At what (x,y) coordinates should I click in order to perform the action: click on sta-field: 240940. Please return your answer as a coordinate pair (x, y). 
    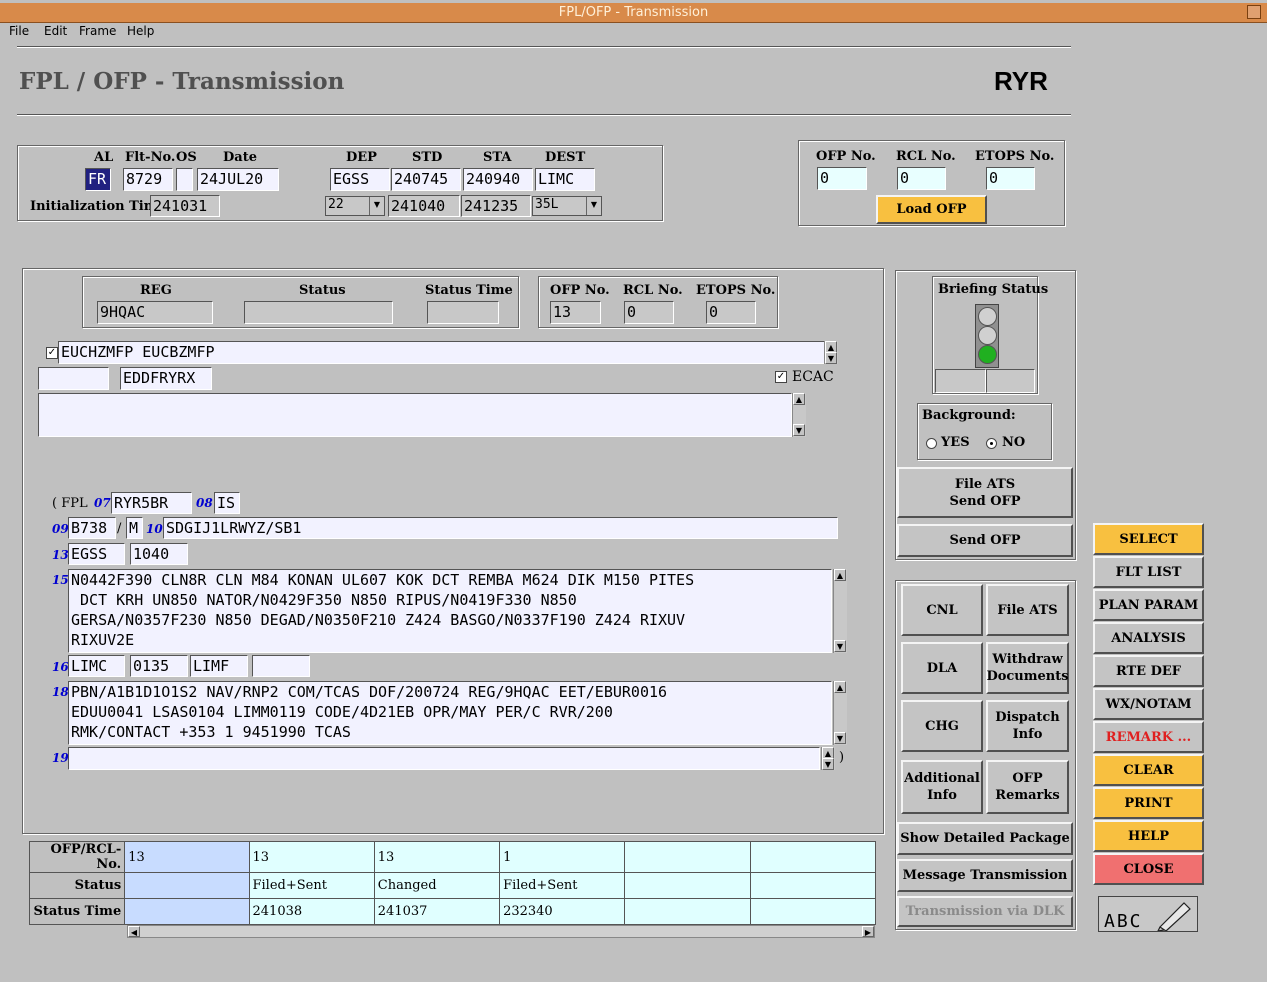
    Looking at the image, I should click on (498, 179).